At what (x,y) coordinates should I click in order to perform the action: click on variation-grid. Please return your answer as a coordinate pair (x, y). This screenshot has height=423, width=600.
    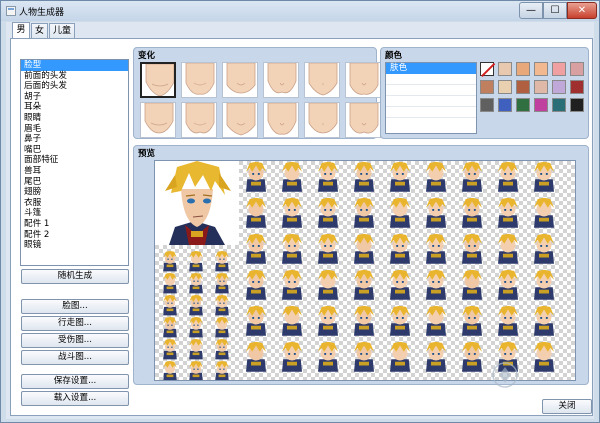
    Looking at the image, I should click on (261, 100).